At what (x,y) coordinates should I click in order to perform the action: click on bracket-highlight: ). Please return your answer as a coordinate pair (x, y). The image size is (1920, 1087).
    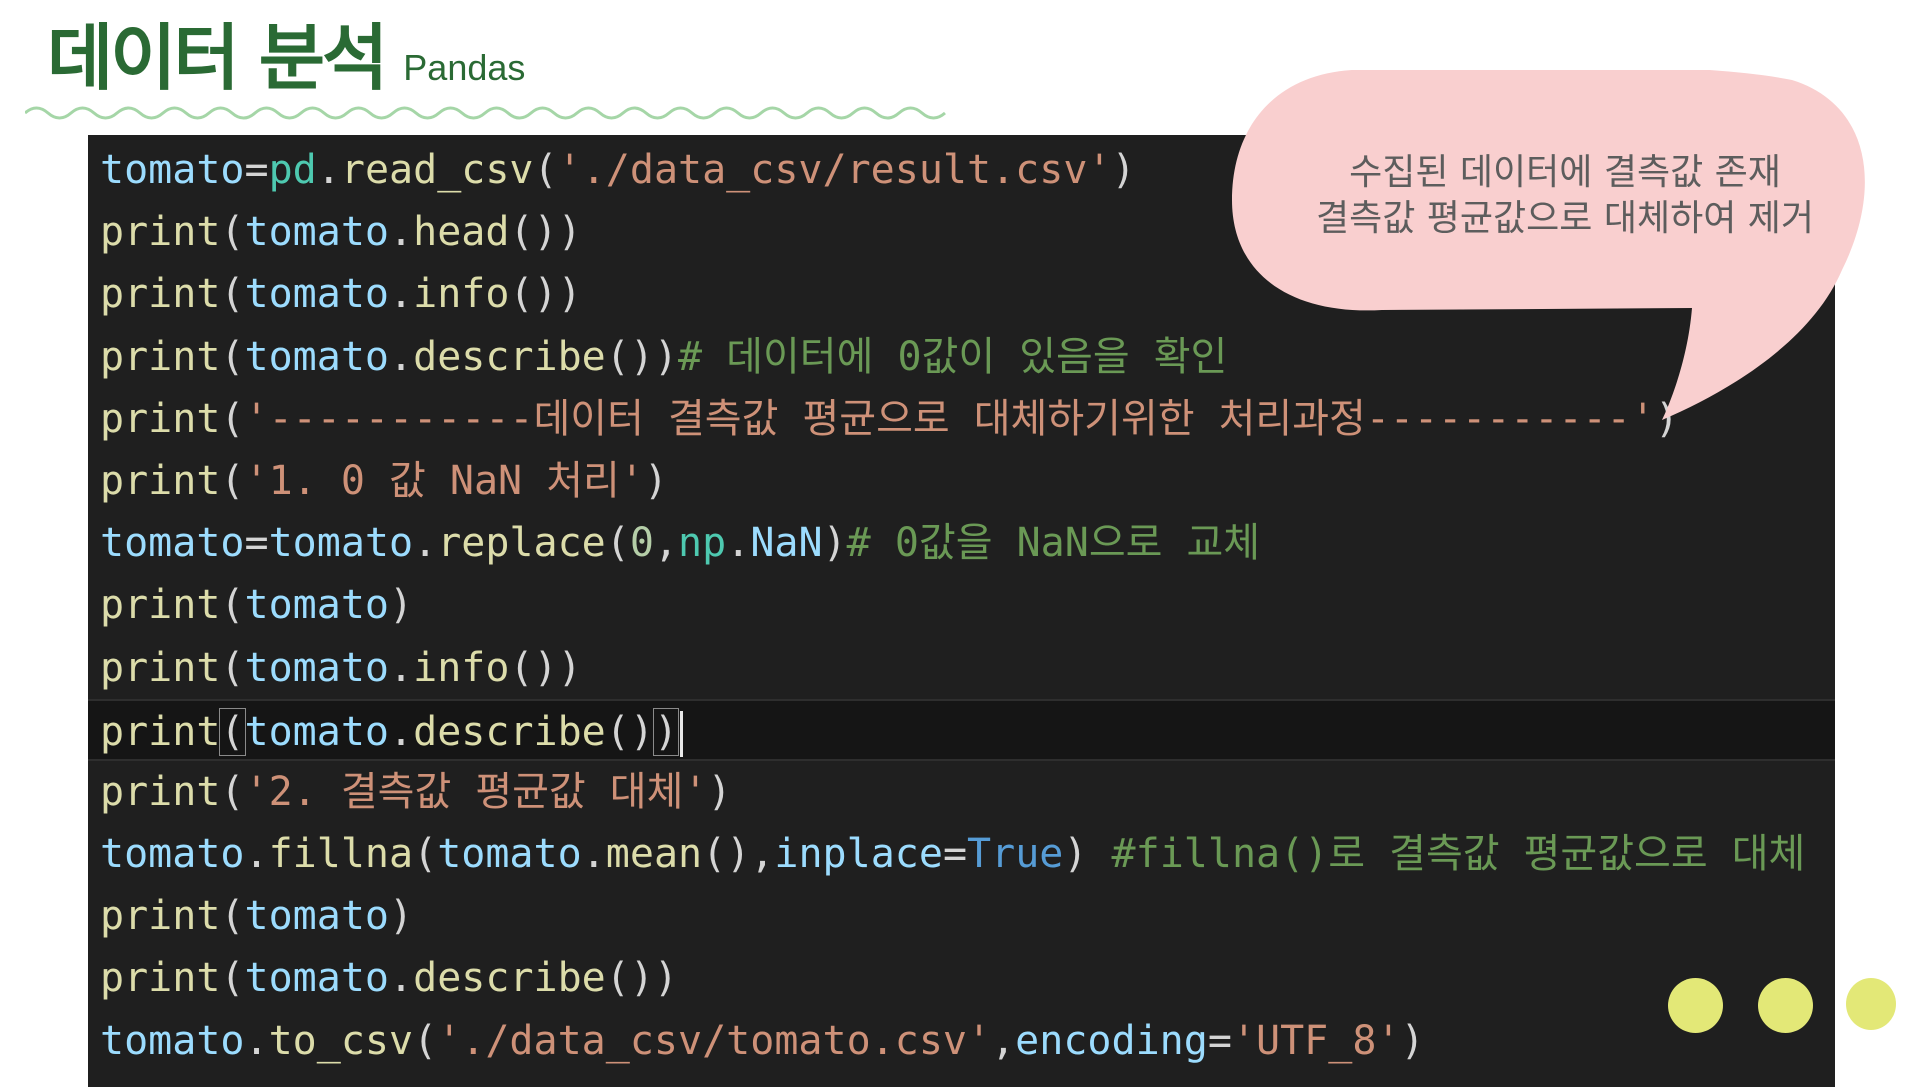
    Looking at the image, I should click on (666, 731).